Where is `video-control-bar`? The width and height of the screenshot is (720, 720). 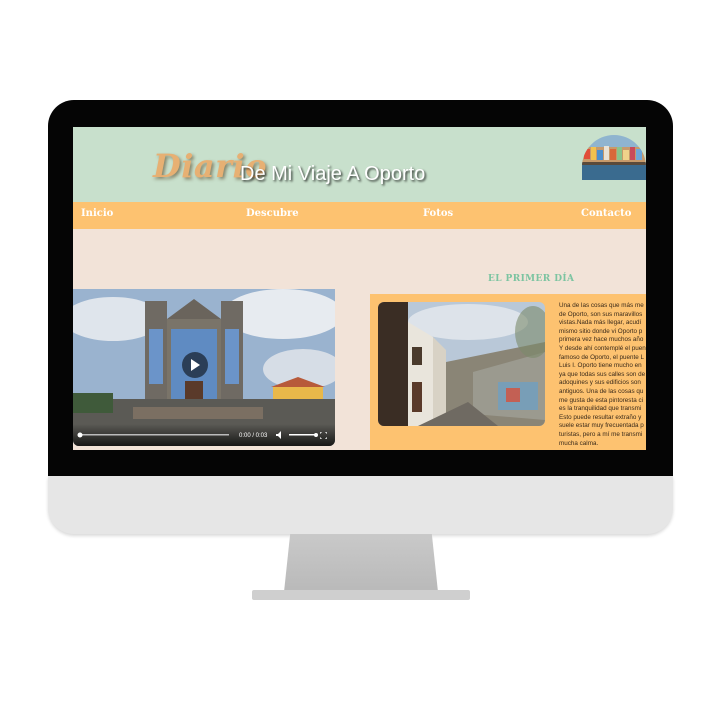 video-control-bar is located at coordinates (197, 435).